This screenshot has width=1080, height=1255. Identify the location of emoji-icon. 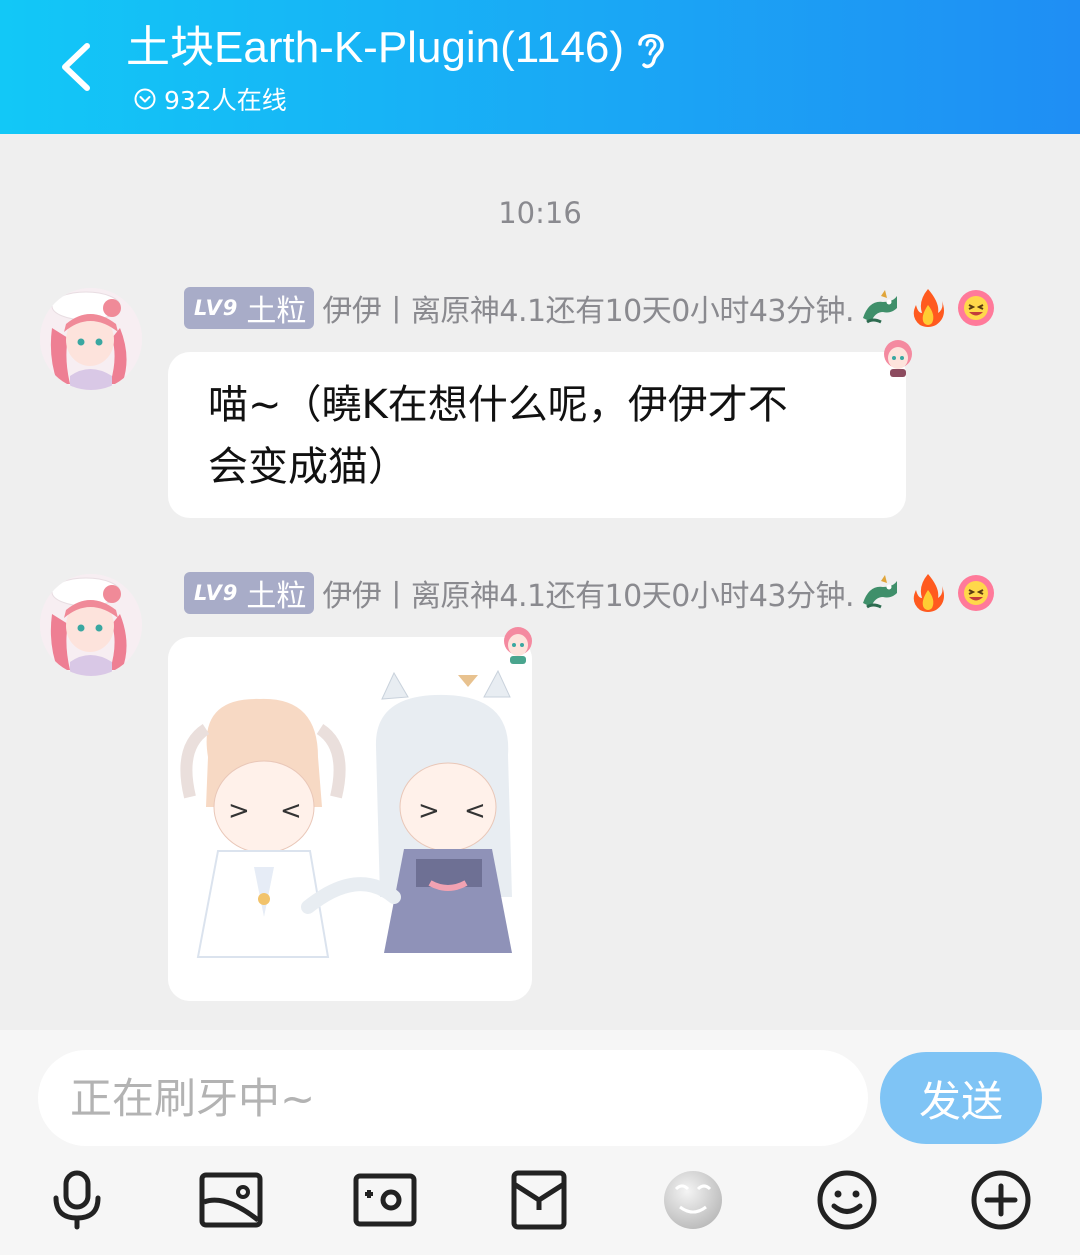
(847, 1200).